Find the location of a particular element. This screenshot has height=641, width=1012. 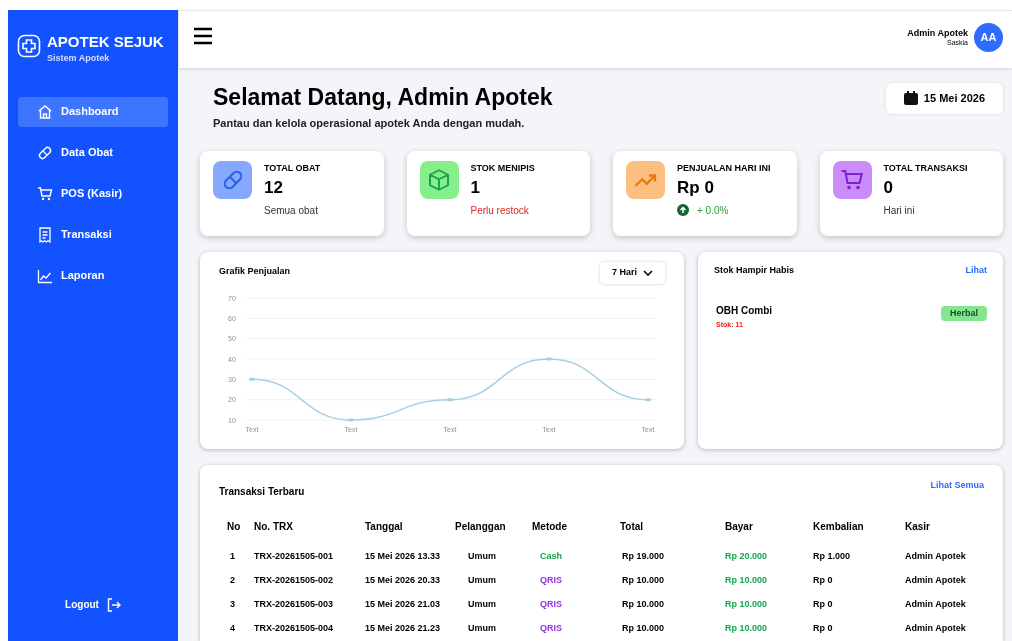

sidebar-item: Laporan is located at coordinates (93, 275).